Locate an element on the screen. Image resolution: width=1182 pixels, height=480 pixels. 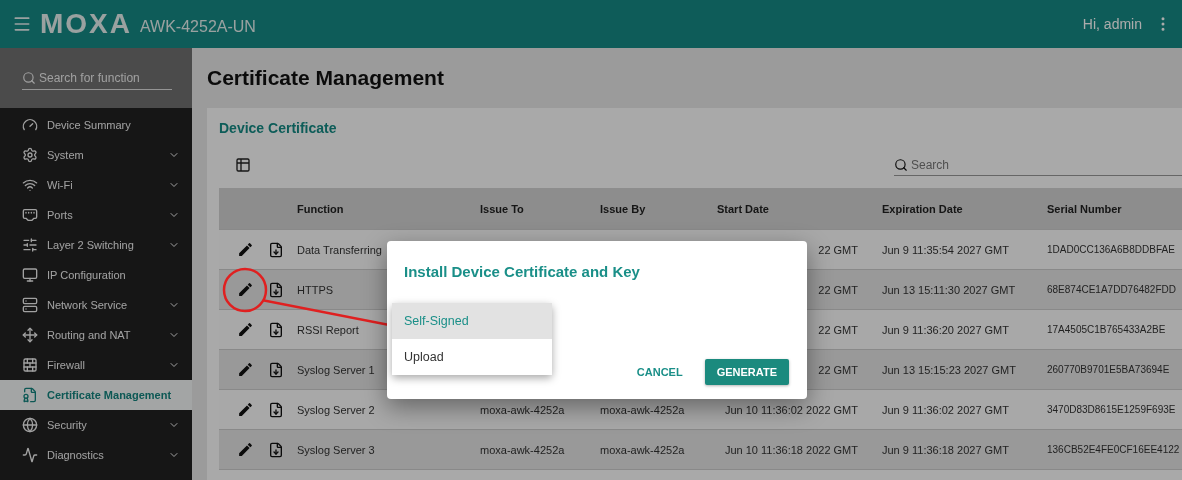
wifi-icon is located at coordinates (30, 185).